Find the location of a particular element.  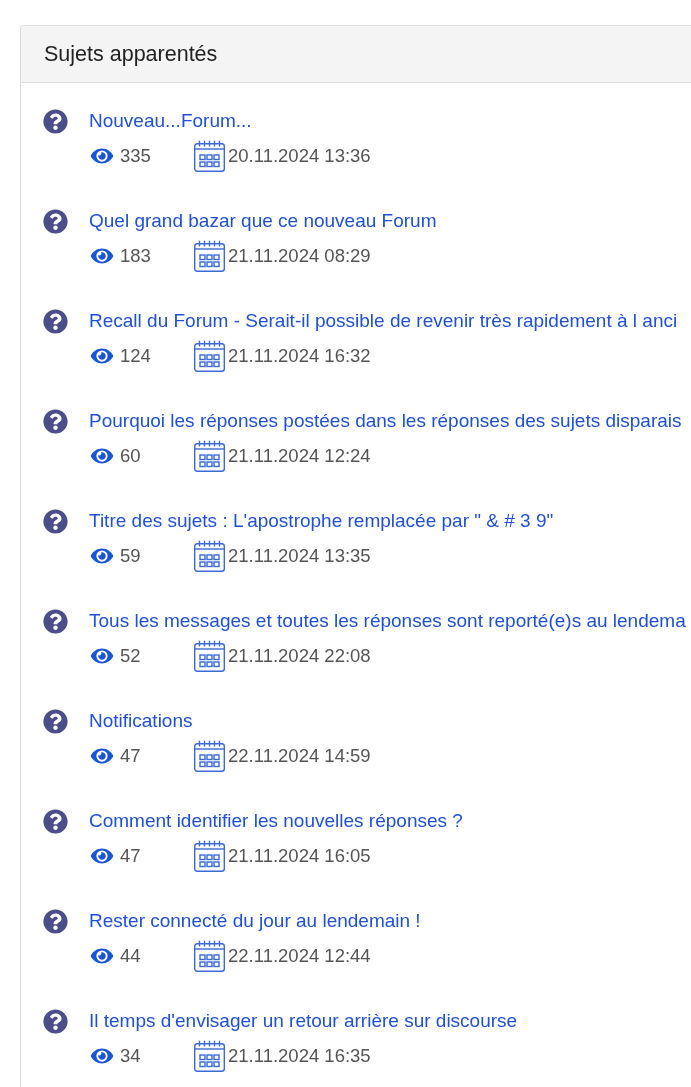

view-count: 124 is located at coordinates (135, 356).